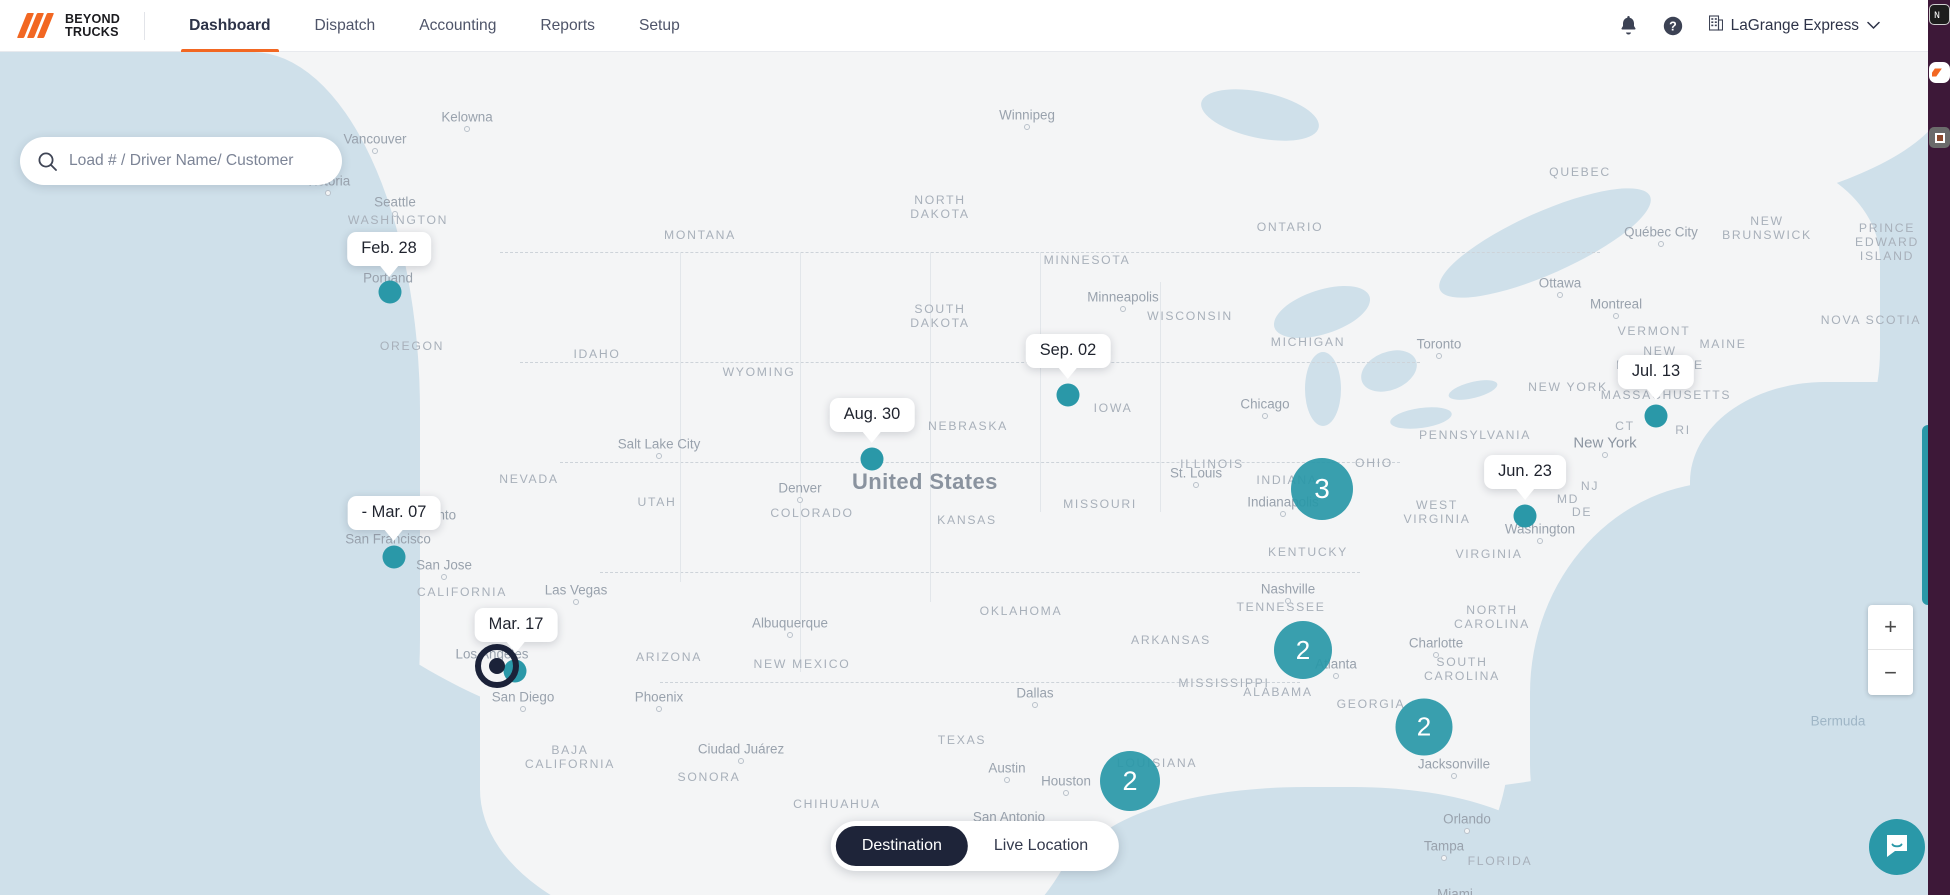 This screenshot has height=895, width=1950. Describe the element at coordinates (92, 31) in the screenshot. I see `brand-line-2: TRUCKS` at that location.